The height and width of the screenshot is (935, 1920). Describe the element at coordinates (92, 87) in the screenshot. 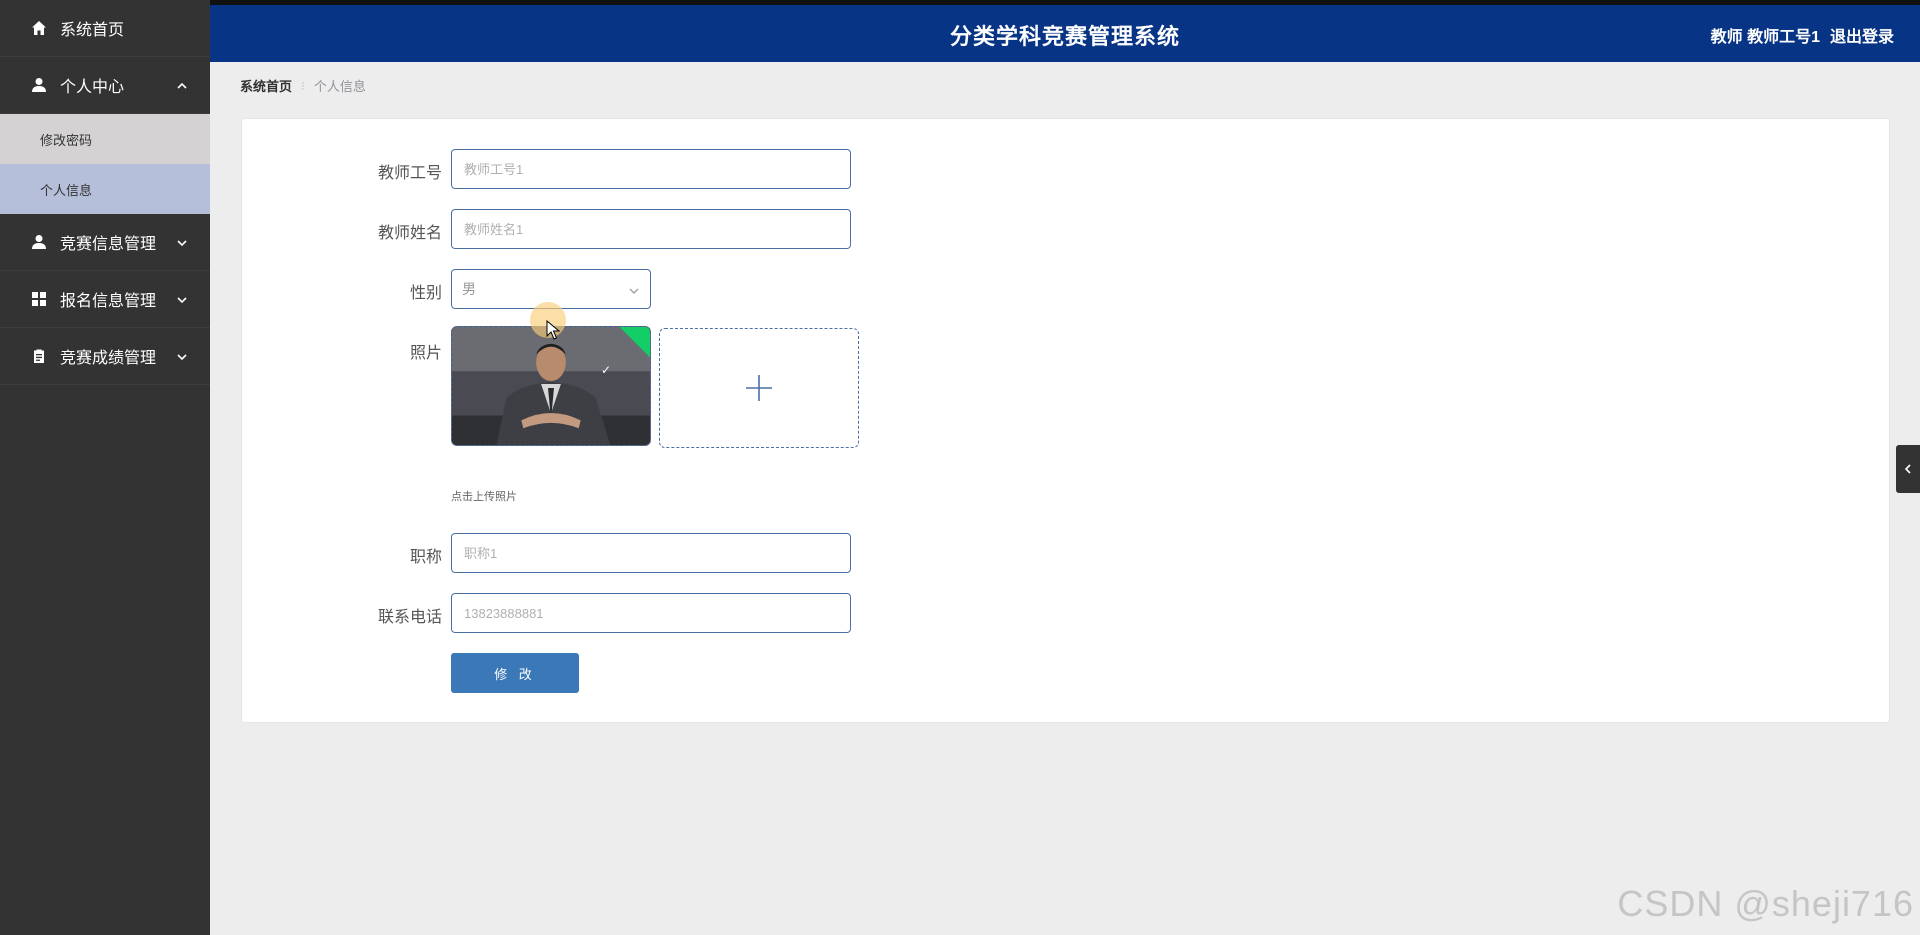

I see `sidebar-item-label: 个人中心` at that location.